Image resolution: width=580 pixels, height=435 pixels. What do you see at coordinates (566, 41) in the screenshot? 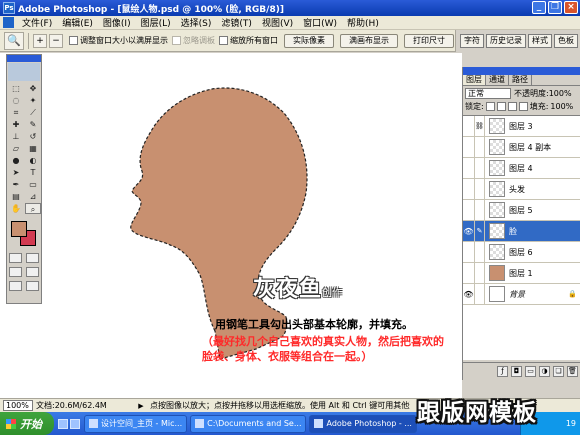
I see `tab-swatches: 色板` at bounding box center [566, 41].